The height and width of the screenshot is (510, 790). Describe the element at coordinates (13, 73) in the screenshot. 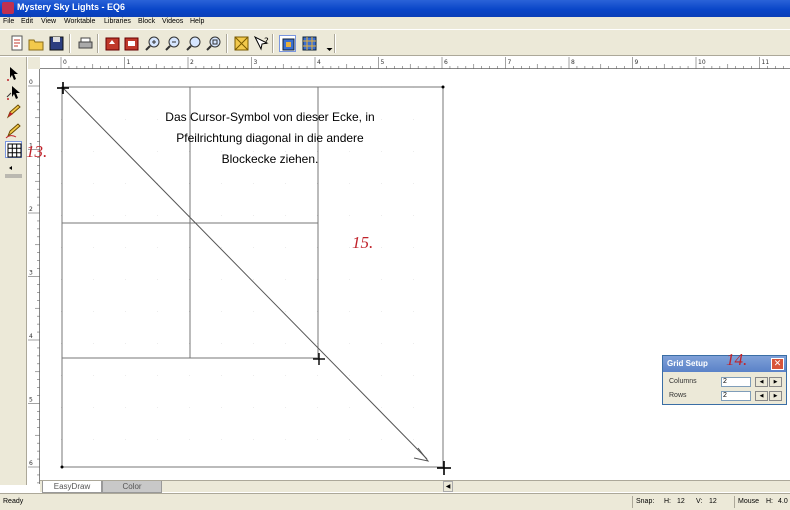

I see `pick-tool-icon` at that location.